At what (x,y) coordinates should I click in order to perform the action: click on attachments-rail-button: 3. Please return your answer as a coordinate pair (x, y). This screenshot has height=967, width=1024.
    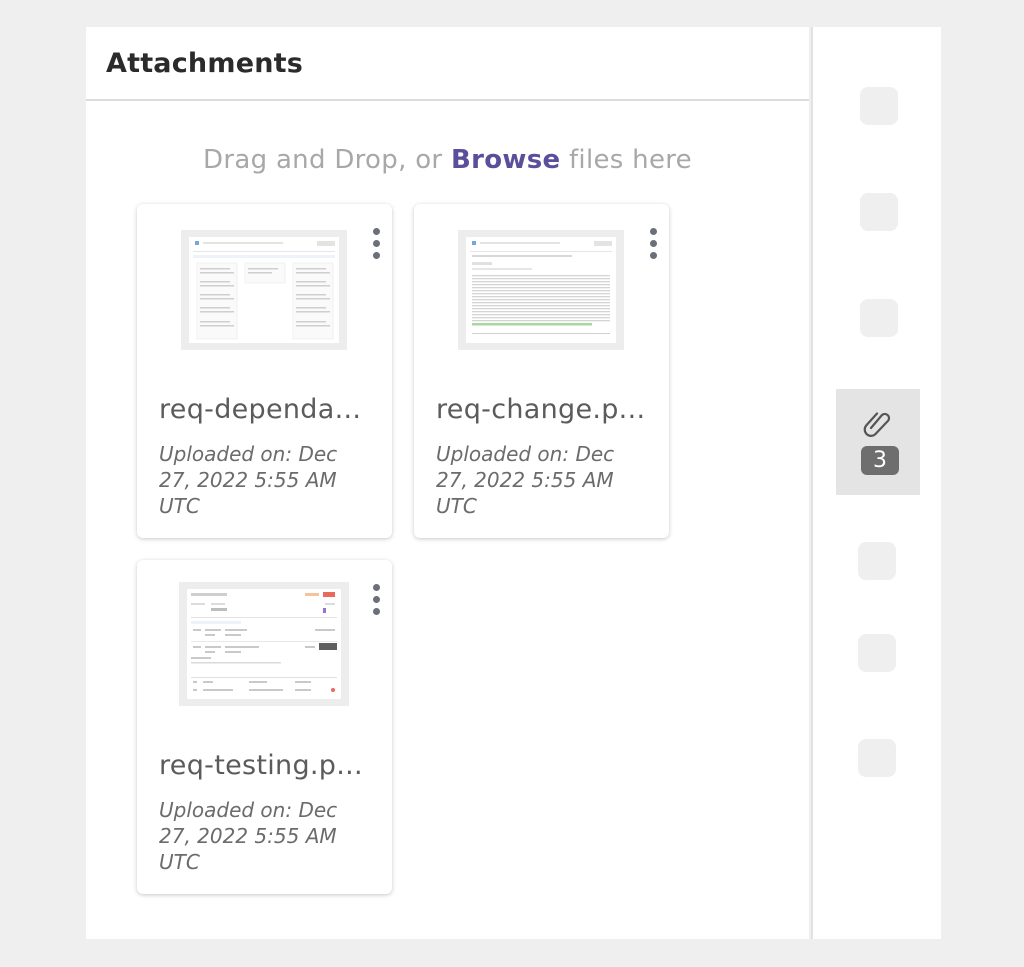
    Looking at the image, I should click on (878, 442).